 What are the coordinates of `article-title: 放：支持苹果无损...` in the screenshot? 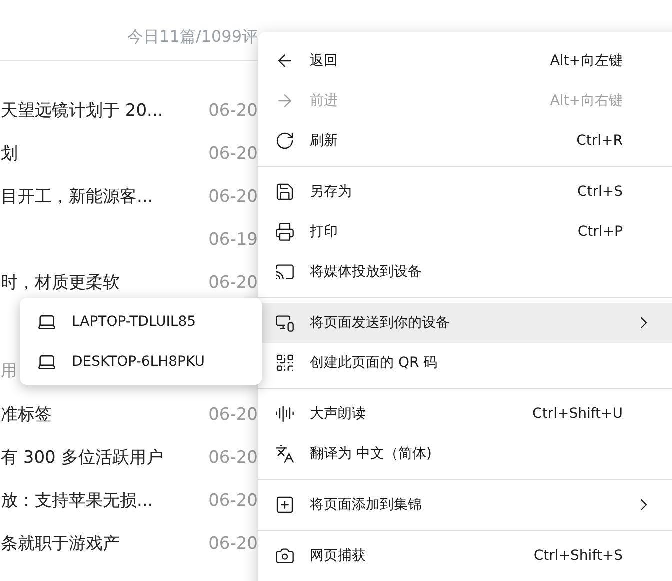 It's located at (77, 500).